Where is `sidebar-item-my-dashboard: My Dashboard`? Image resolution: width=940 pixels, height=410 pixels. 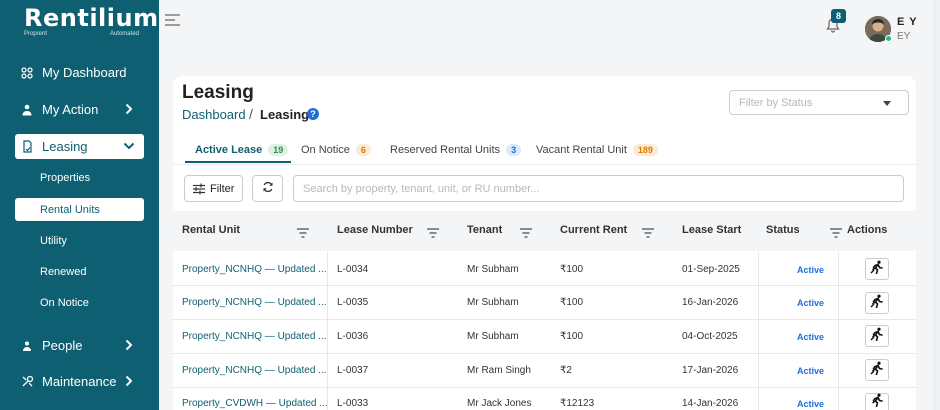
sidebar-item-my-dashboard: My Dashboard is located at coordinates (79, 72).